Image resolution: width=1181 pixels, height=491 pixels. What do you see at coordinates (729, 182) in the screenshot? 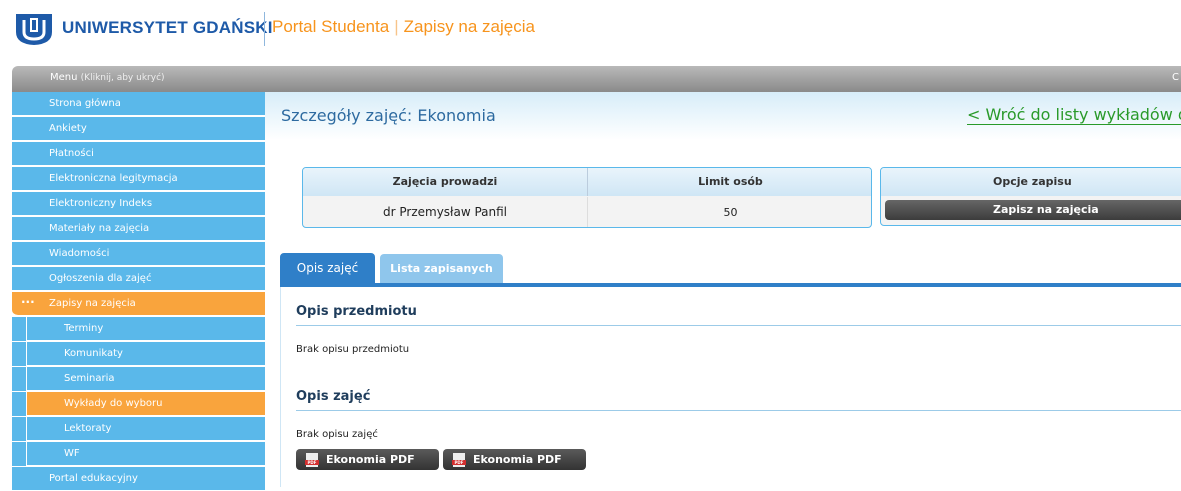
I see `table-header-limit: Limit osób` at bounding box center [729, 182].